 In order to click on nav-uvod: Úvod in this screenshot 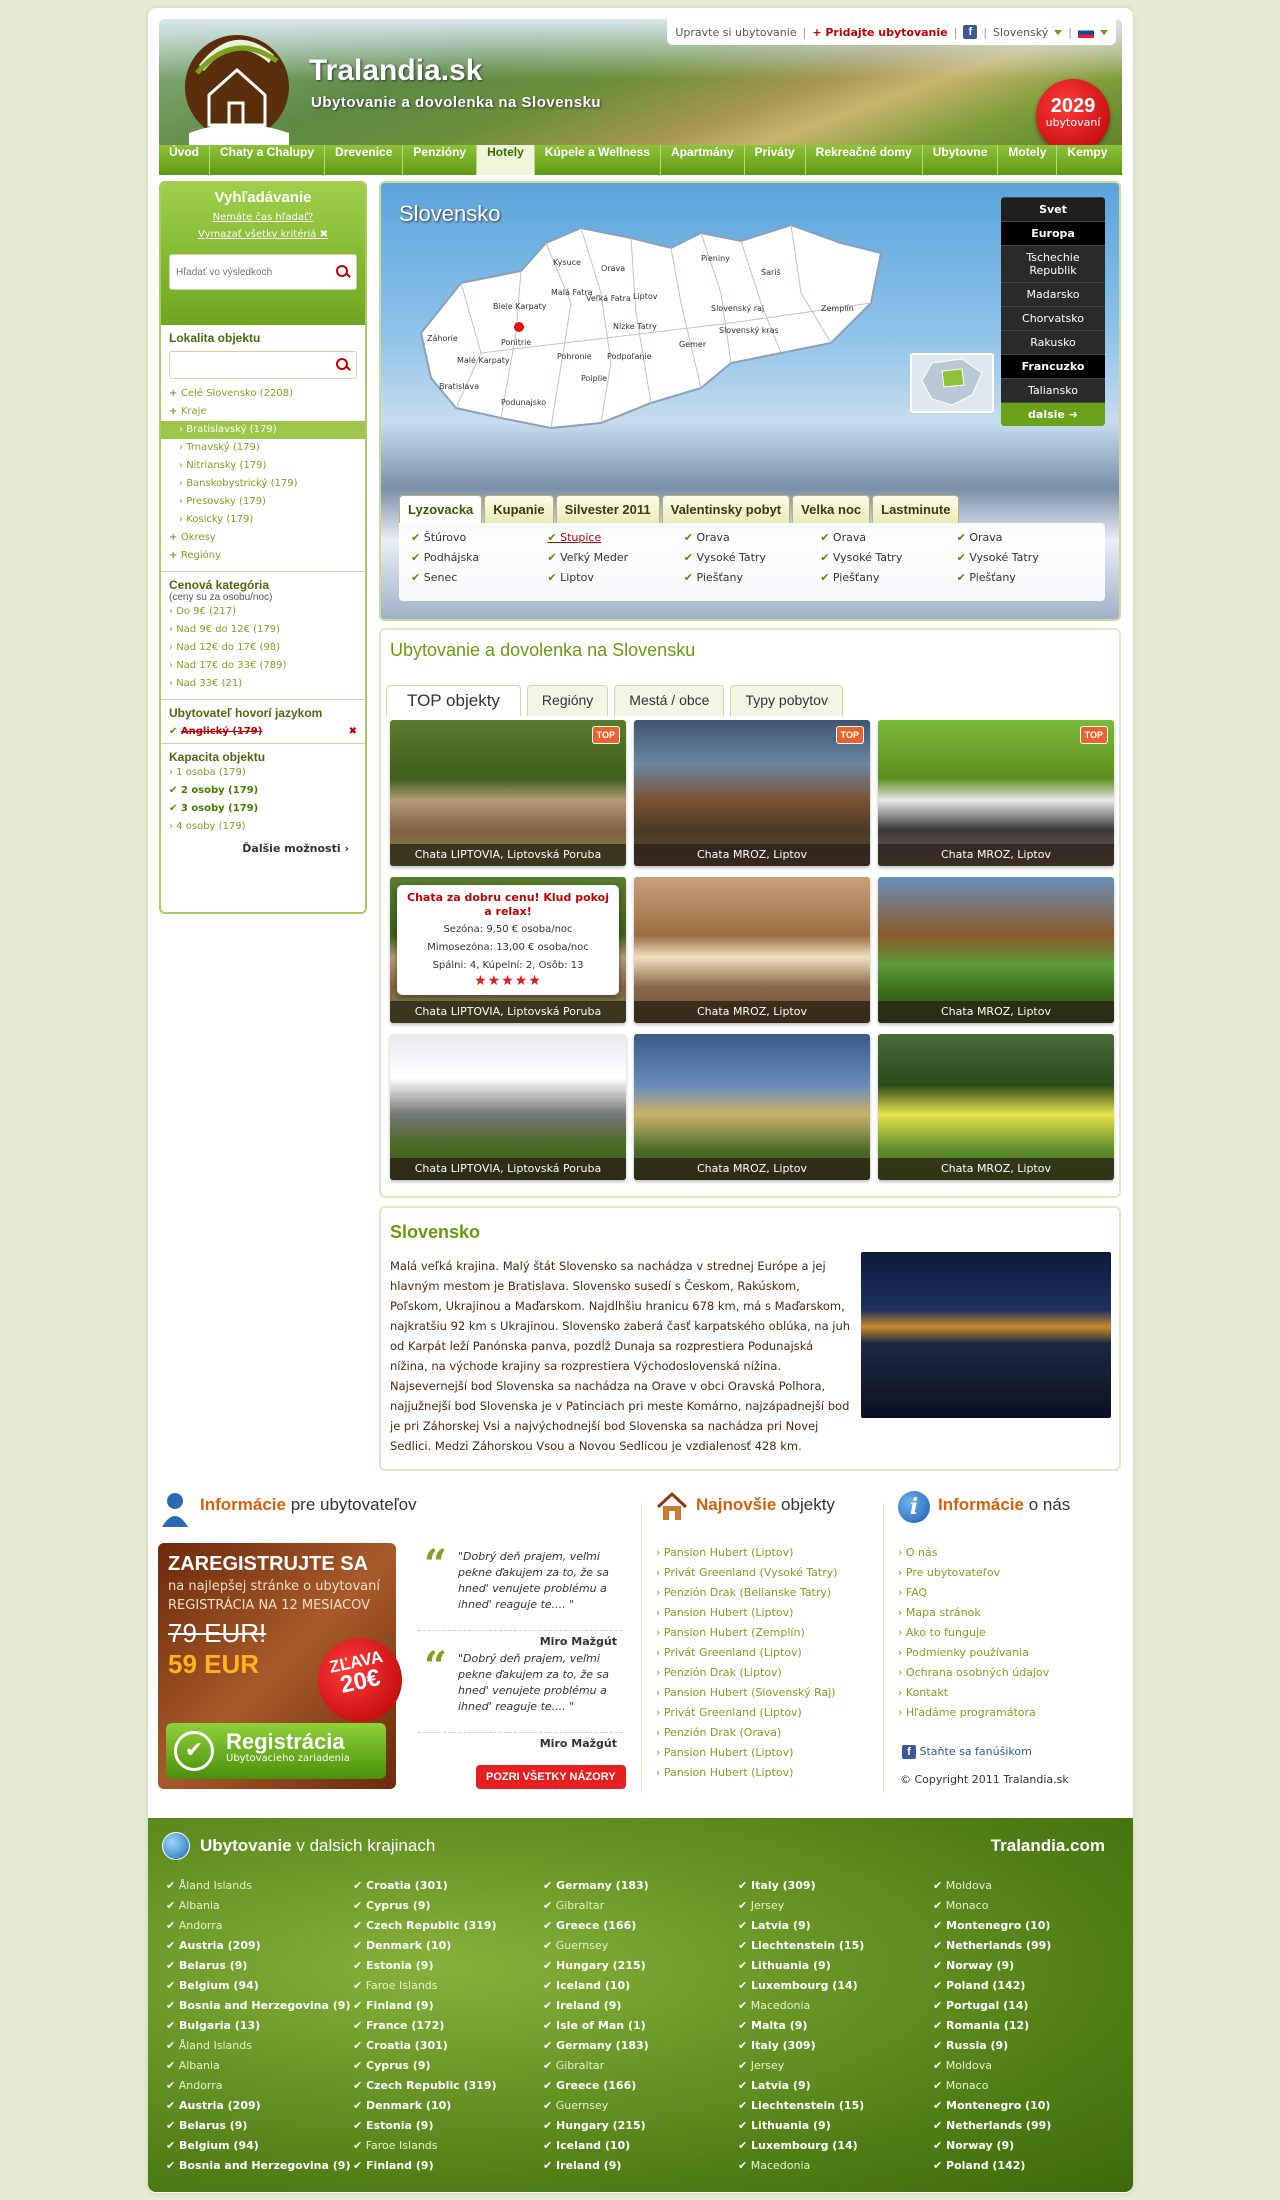, I will do `click(184, 160)`.